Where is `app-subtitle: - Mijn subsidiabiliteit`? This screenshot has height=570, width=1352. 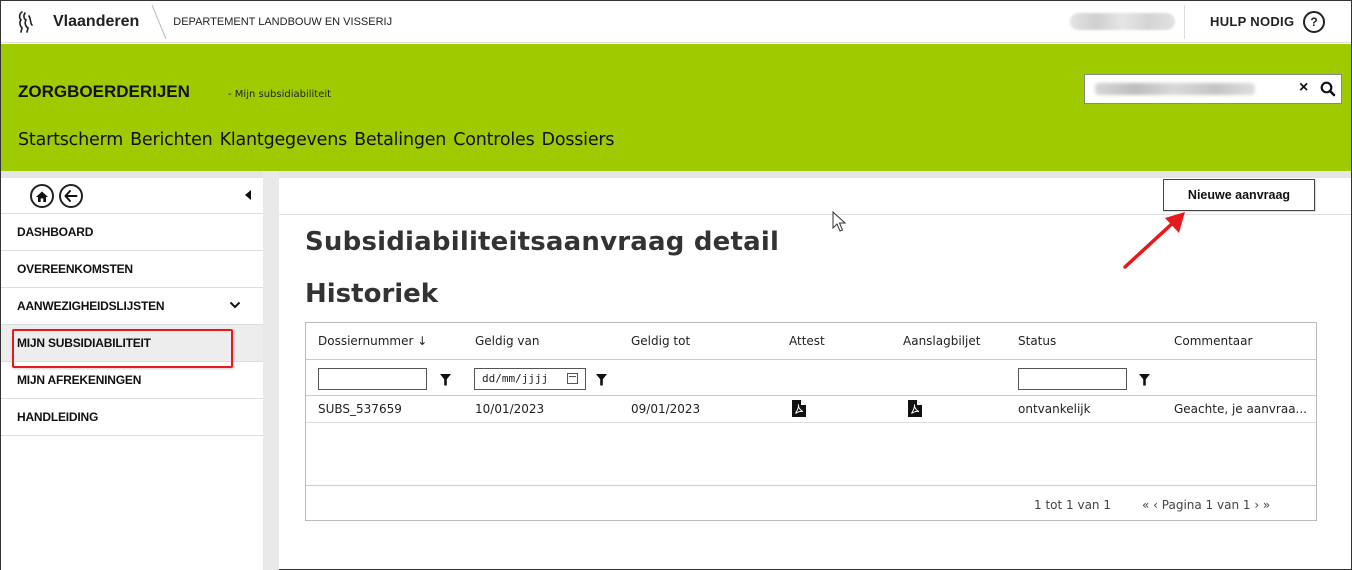 app-subtitle: - Mijn subsidiabiliteit is located at coordinates (280, 94).